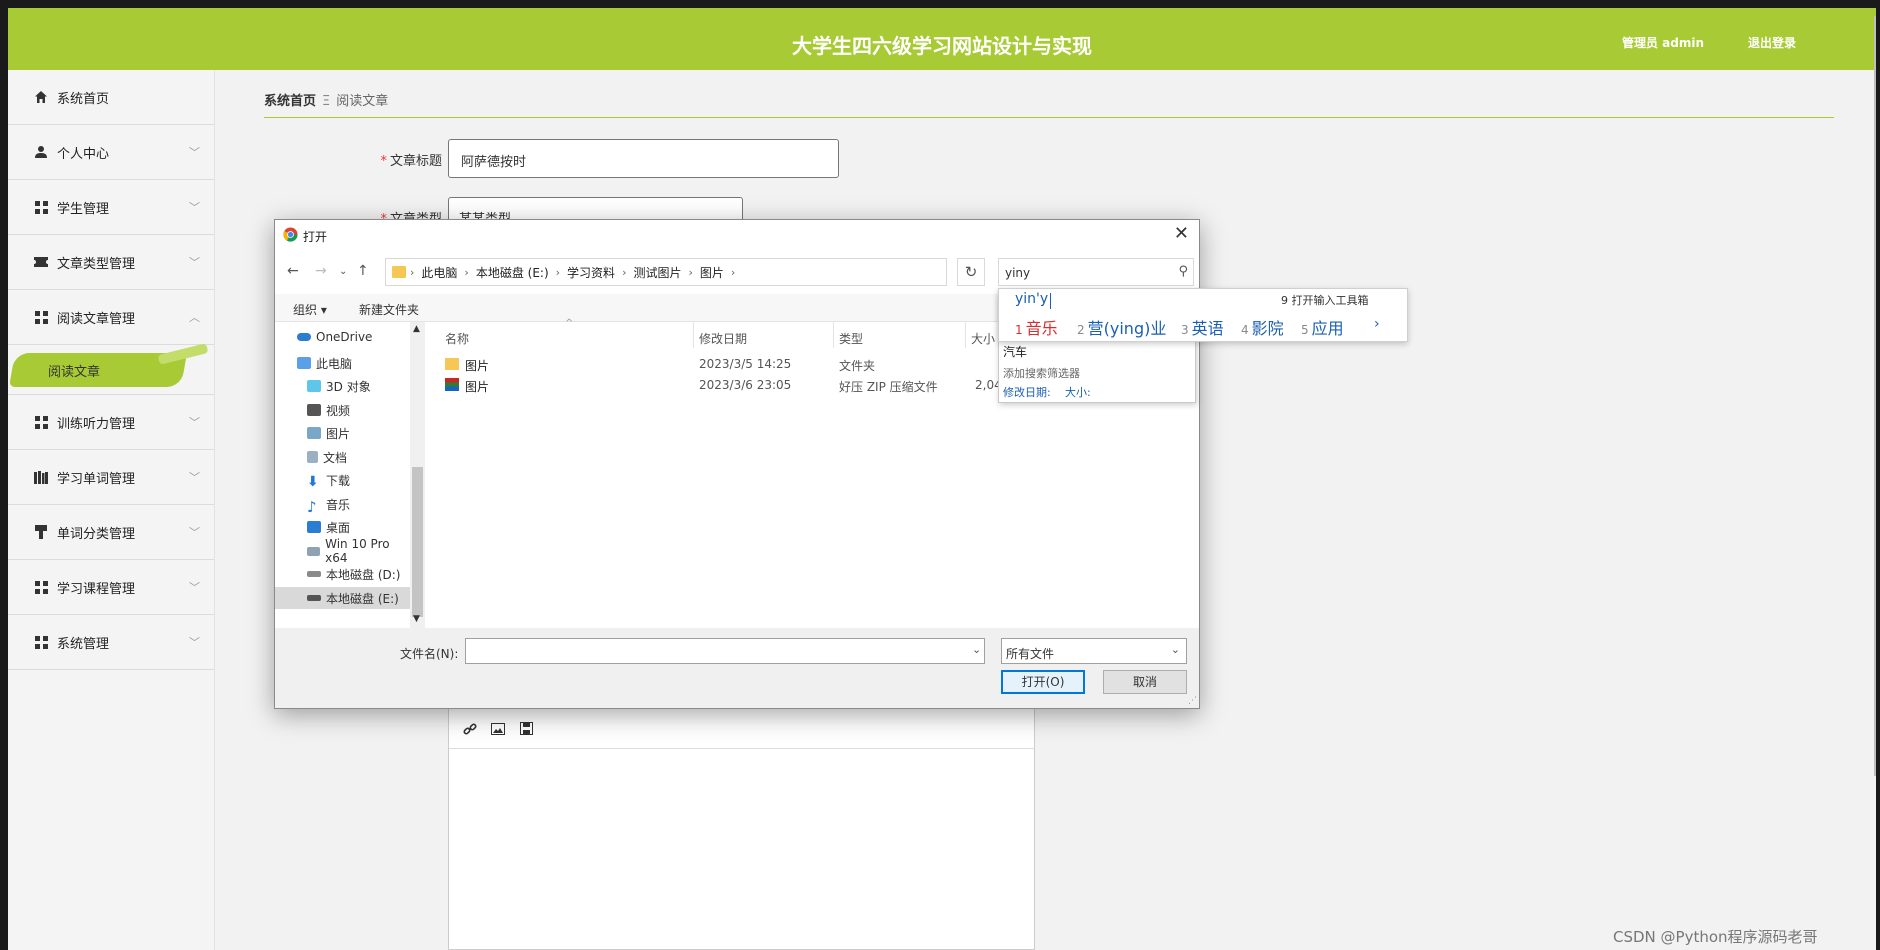 The height and width of the screenshot is (950, 1880). What do you see at coordinates (512, 272) in the screenshot?
I see `path-segment: 本地磁盘 (E:)` at bounding box center [512, 272].